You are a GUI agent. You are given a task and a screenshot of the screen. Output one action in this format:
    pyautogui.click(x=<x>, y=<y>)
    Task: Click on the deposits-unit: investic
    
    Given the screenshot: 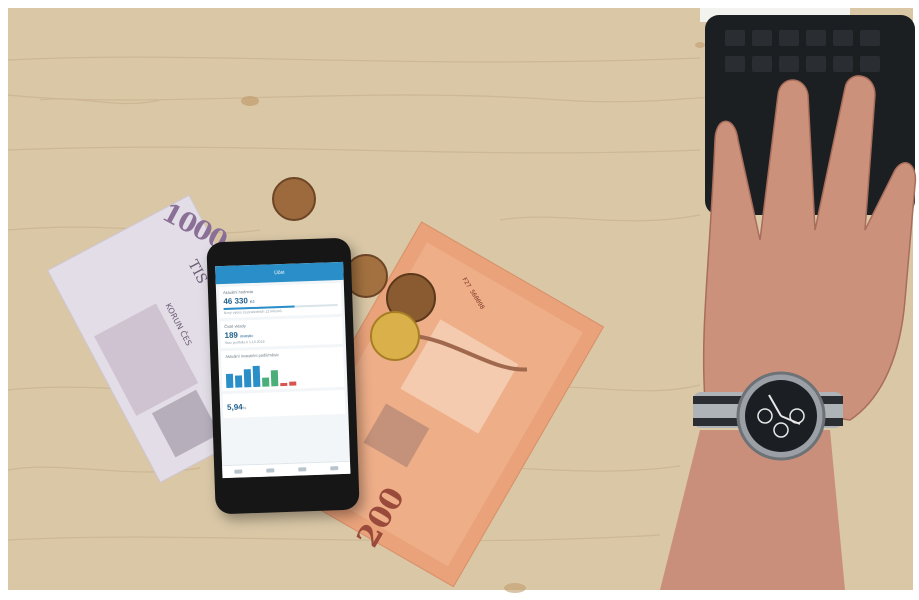 What is the action you would take?
    pyautogui.click(x=246, y=336)
    